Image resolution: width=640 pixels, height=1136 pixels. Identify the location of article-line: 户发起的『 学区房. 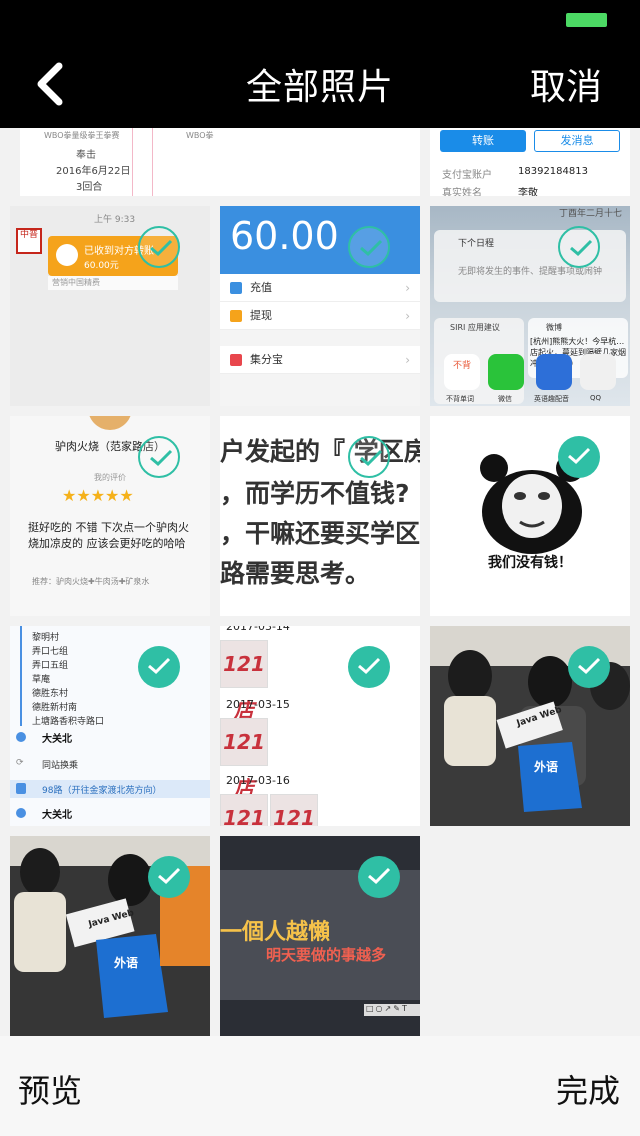
(320, 451).